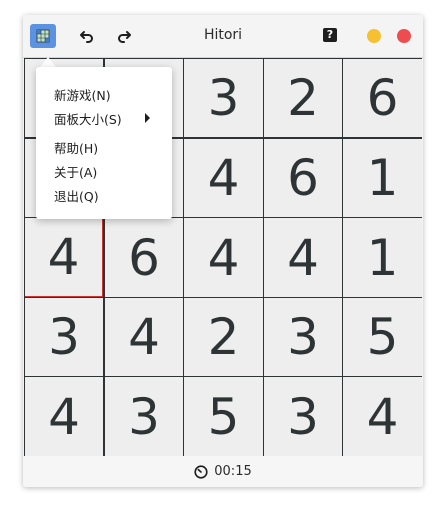 This screenshot has width=446, height=518. I want to click on undo-icon, so click(86, 37).